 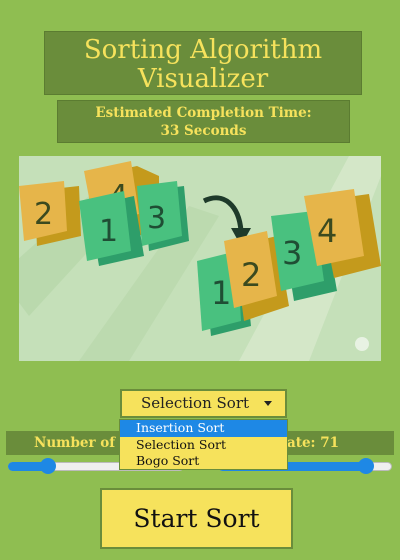 I want to click on dropdown-option-bogo-sort: Bogo Sort, so click(x=203, y=461).